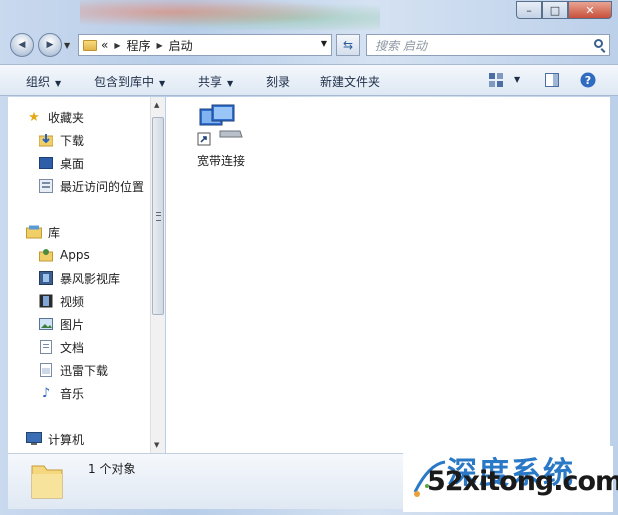 The width and height of the screenshot is (618, 515). I want to click on recent-places-icon, so click(46, 186).